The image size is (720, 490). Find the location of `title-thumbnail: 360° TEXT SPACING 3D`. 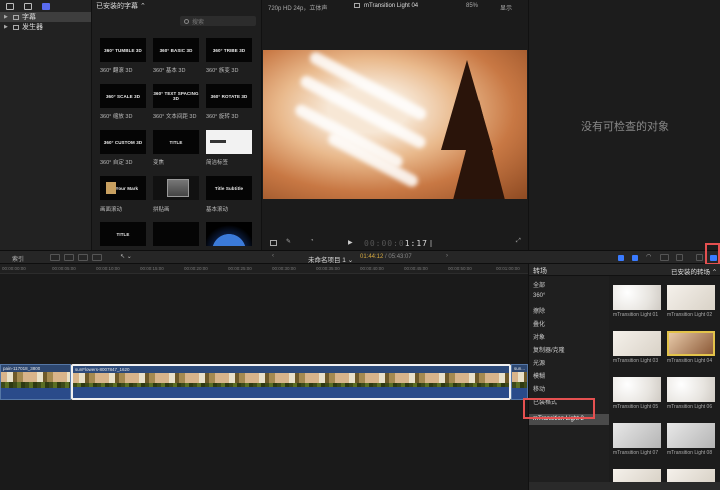

title-thumbnail: 360° TEXT SPACING 3D is located at coordinates (176, 96).